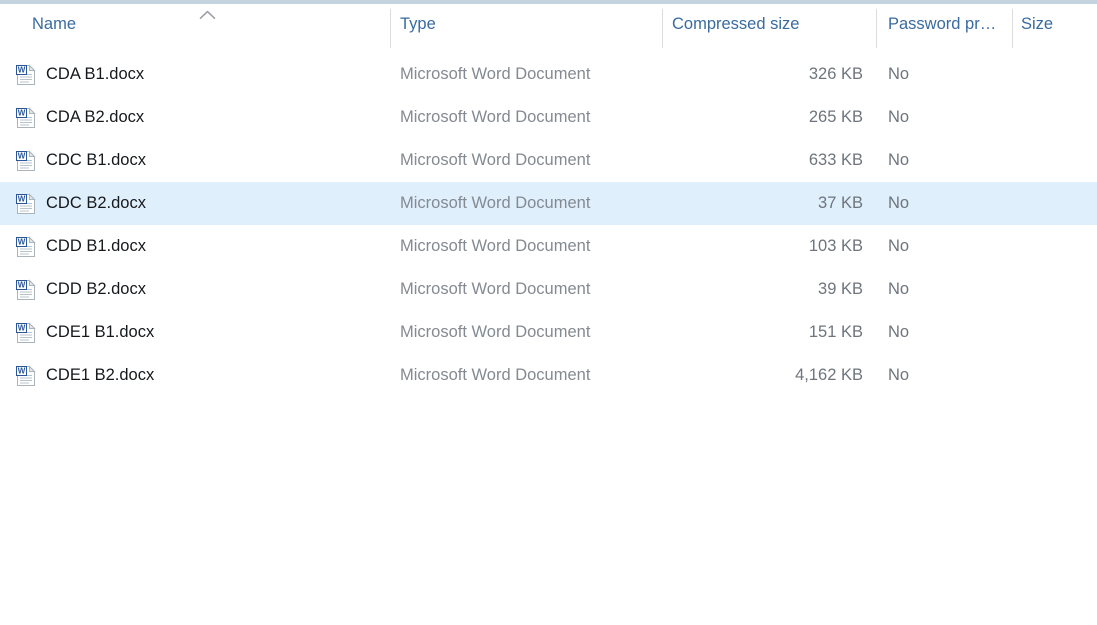 Image resolution: width=1097 pixels, height=625 pixels. Describe the element at coordinates (195, 24) in the screenshot. I see `column-header-name: Name` at that location.